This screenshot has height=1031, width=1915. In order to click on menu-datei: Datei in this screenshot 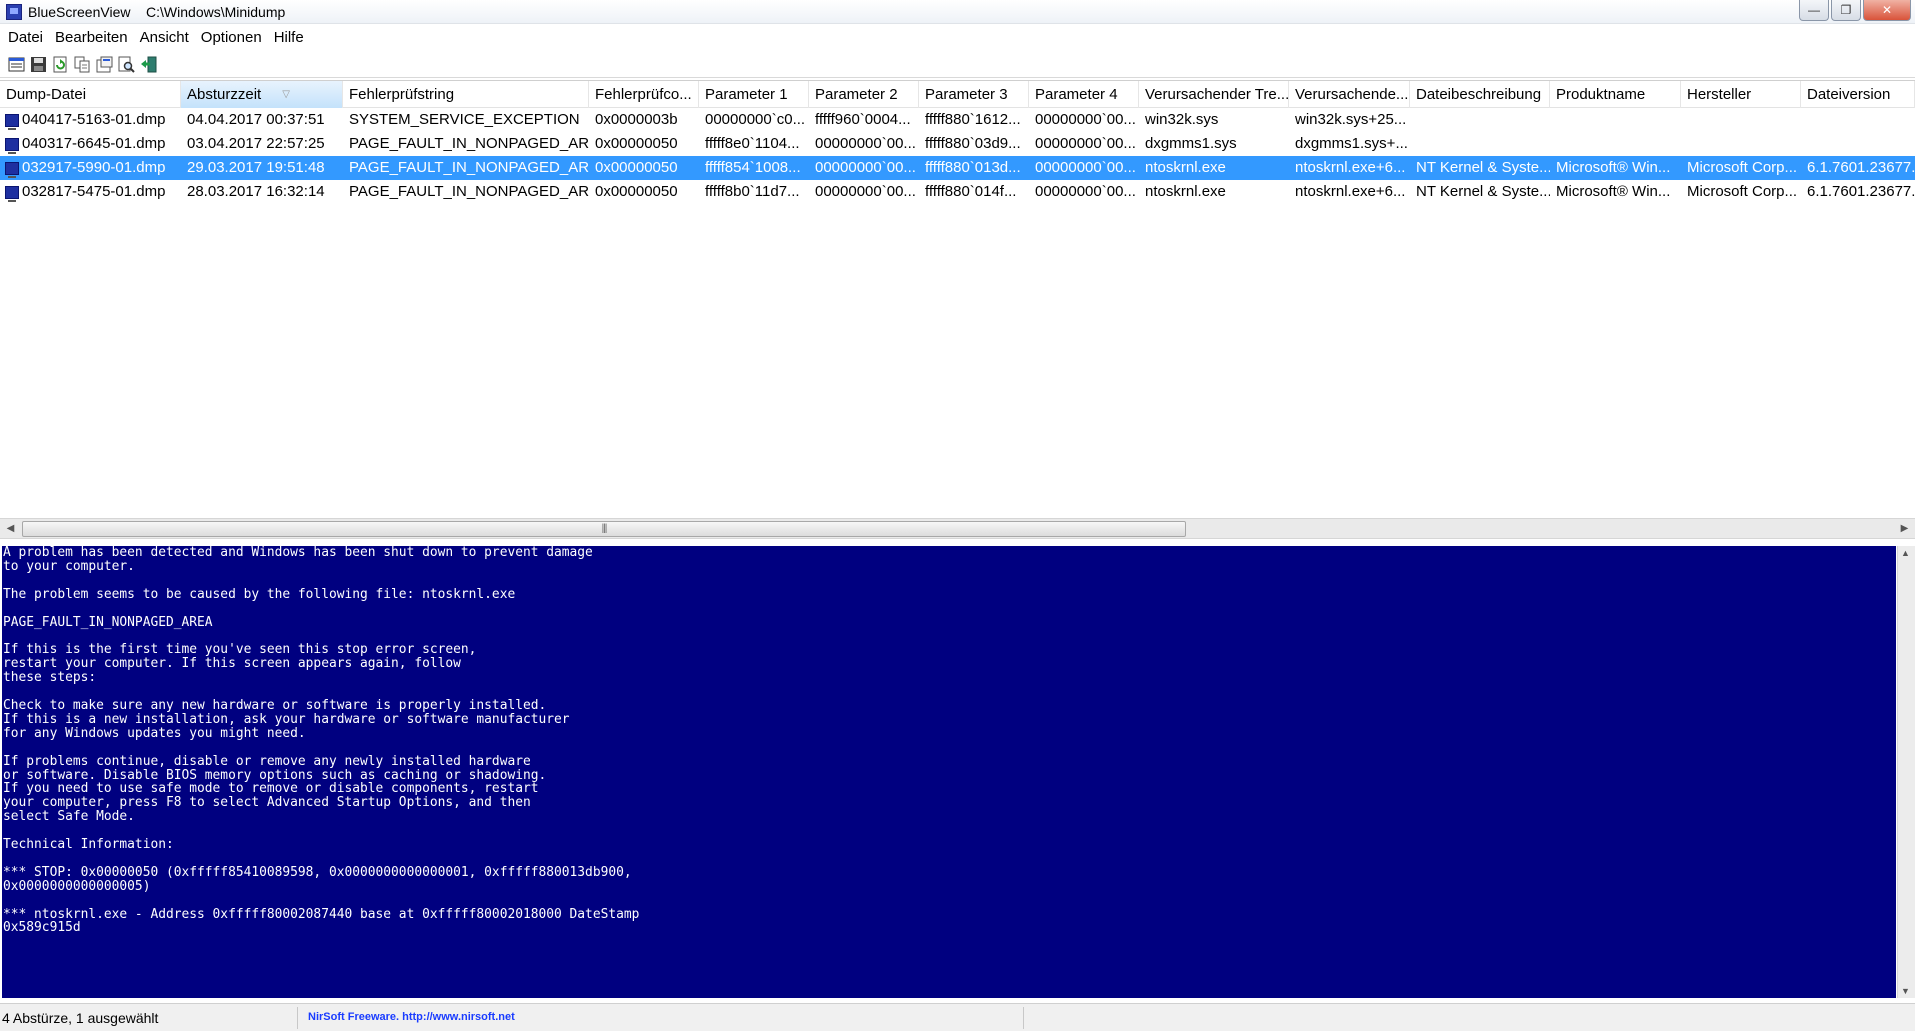, I will do `click(25, 38)`.